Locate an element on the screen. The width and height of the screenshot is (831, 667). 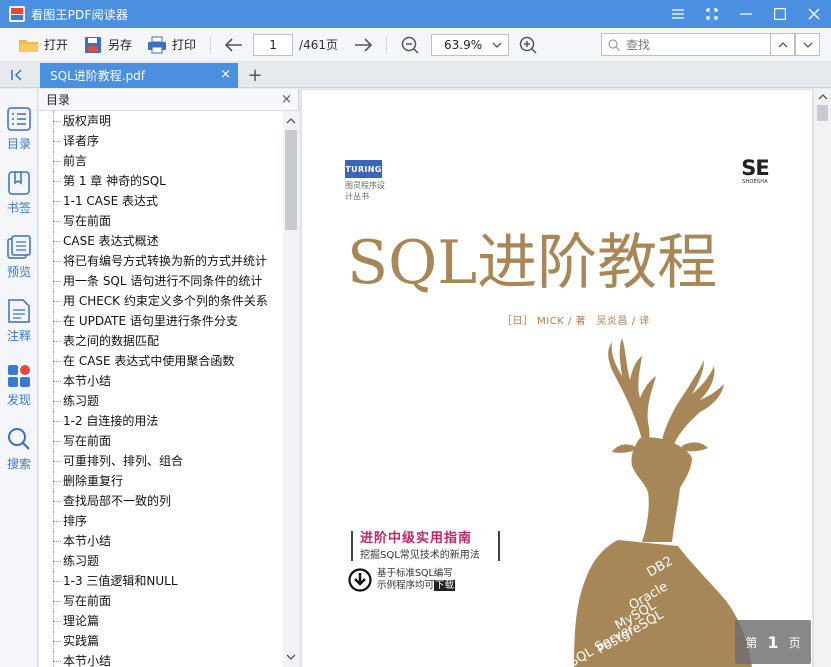
zoom-select: 63.9% is located at coordinates (470, 44).